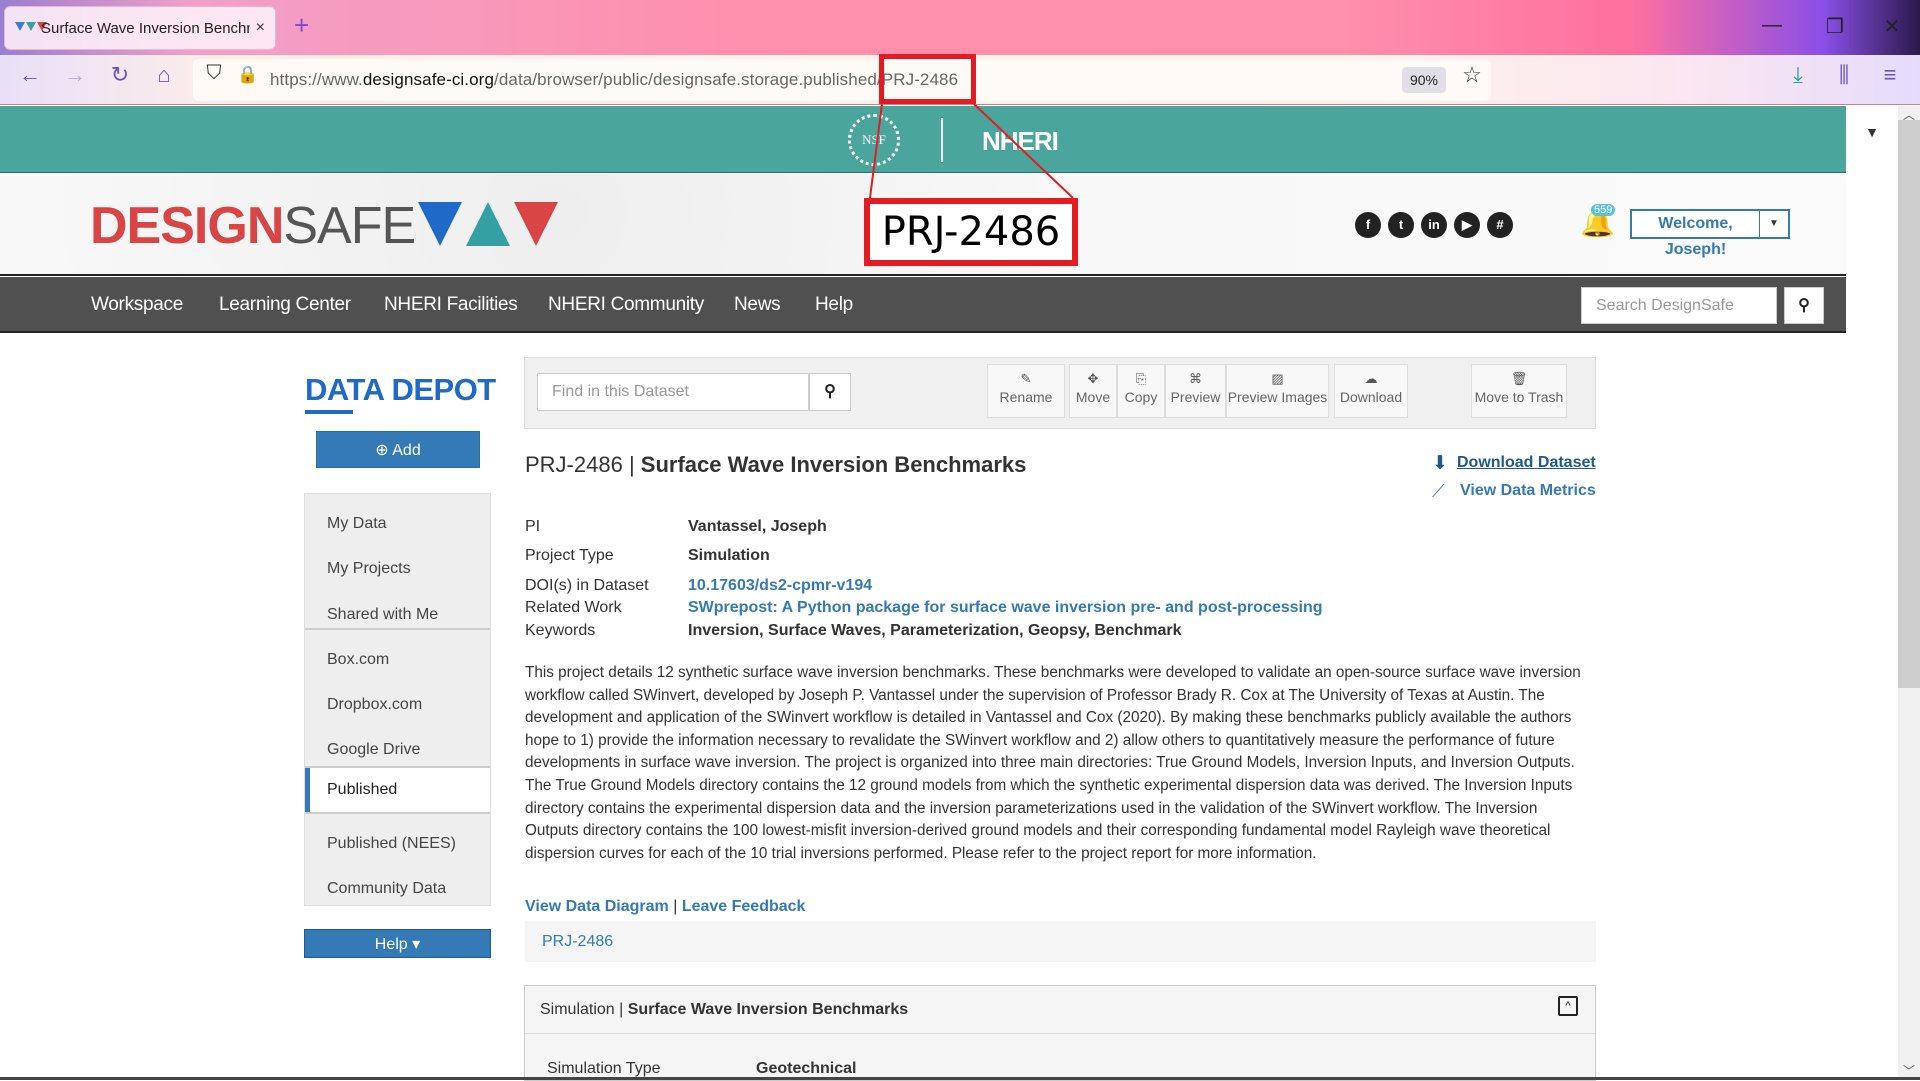 The height and width of the screenshot is (1081, 1920). Describe the element at coordinates (1401, 225) in the screenshot. I see `twitter-icon: t` at that location.